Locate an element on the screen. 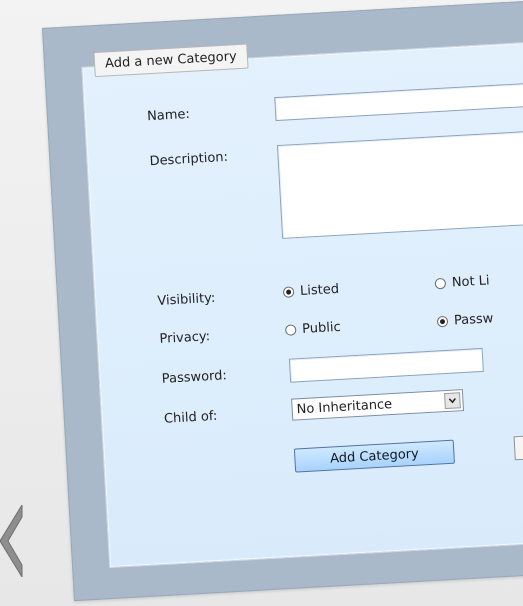 Image resolution: width=523 pixels, height=606 pixels. add-category-button-label: Add Category is located at coordinates (374, 456).